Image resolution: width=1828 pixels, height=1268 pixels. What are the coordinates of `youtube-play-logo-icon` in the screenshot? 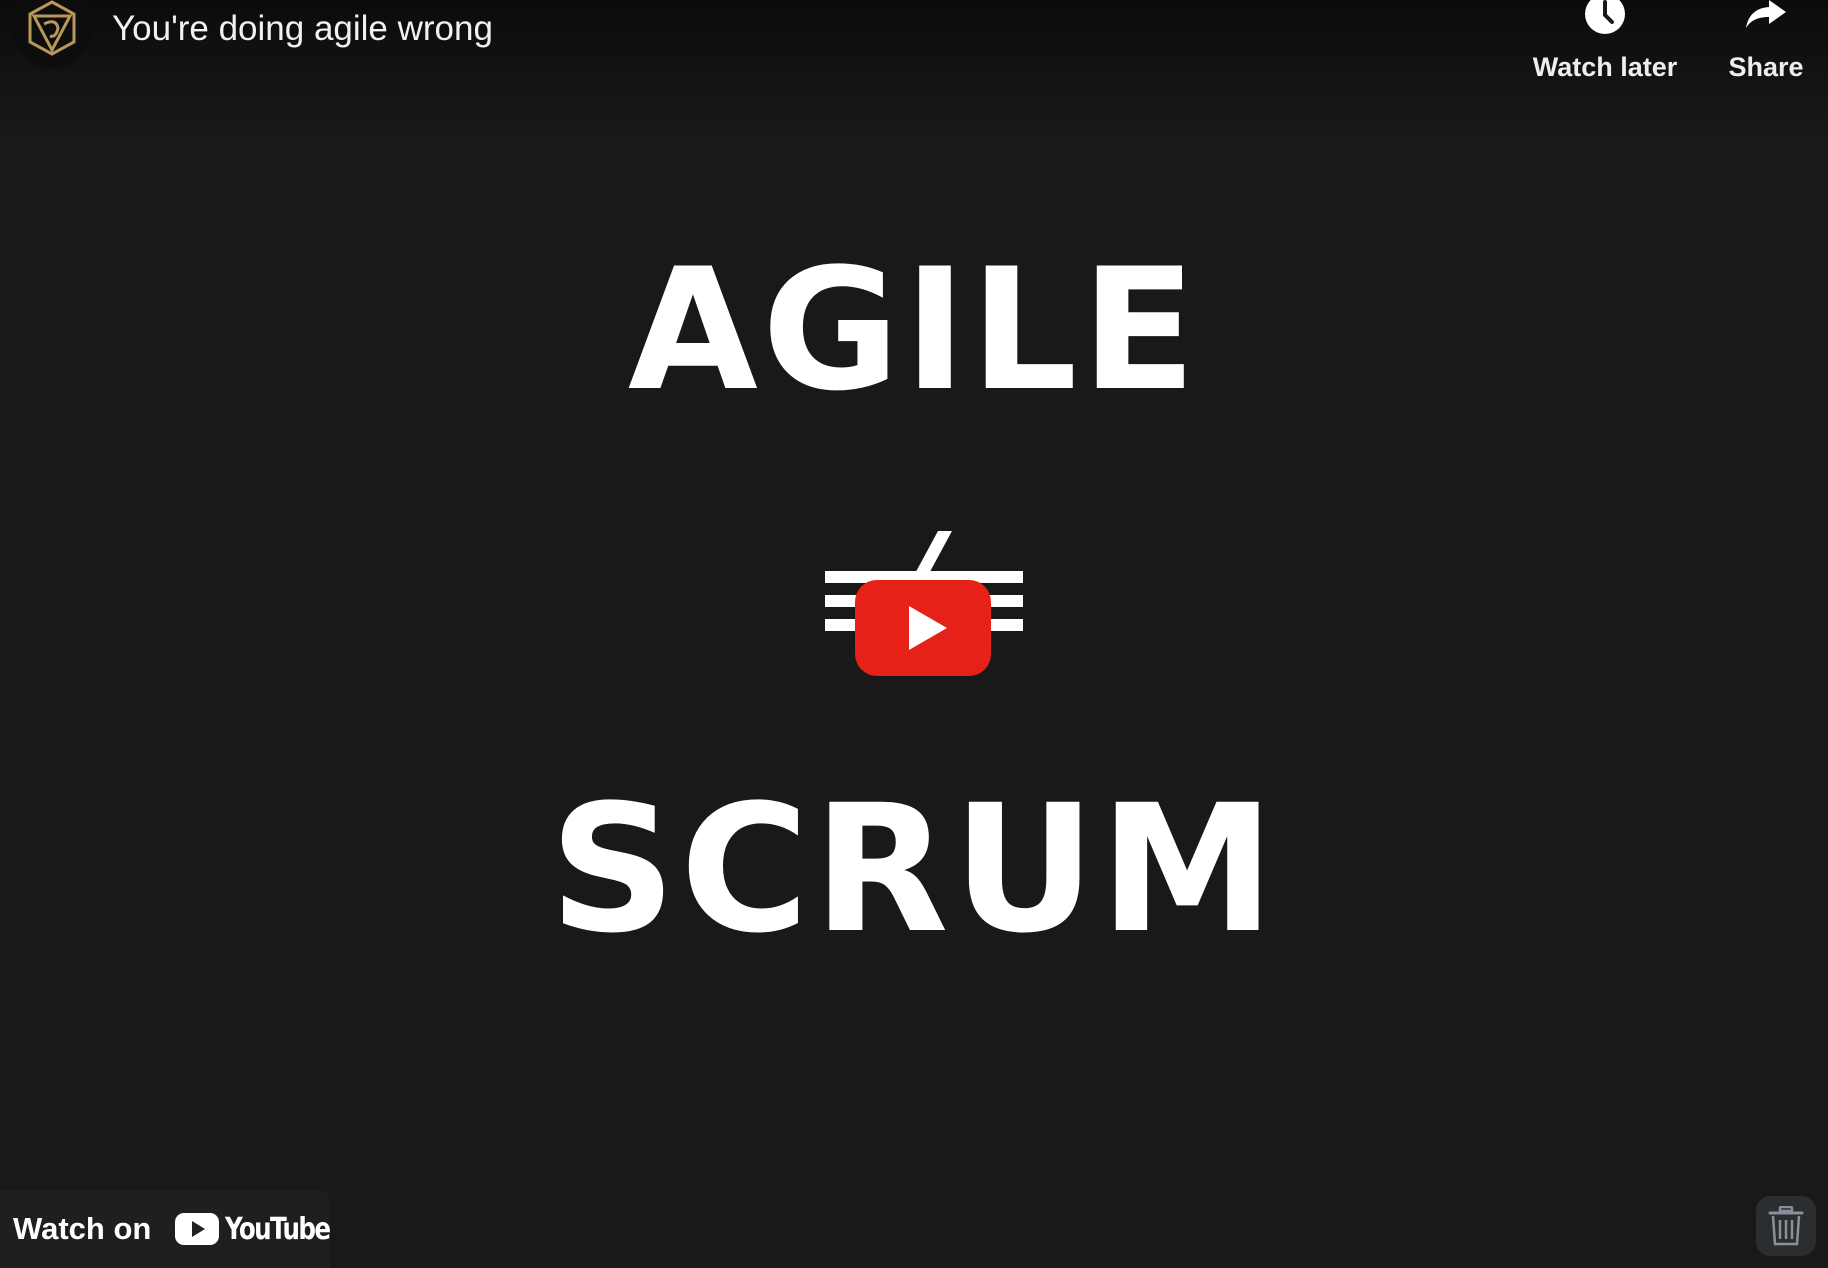 It's located at (197, 1229).